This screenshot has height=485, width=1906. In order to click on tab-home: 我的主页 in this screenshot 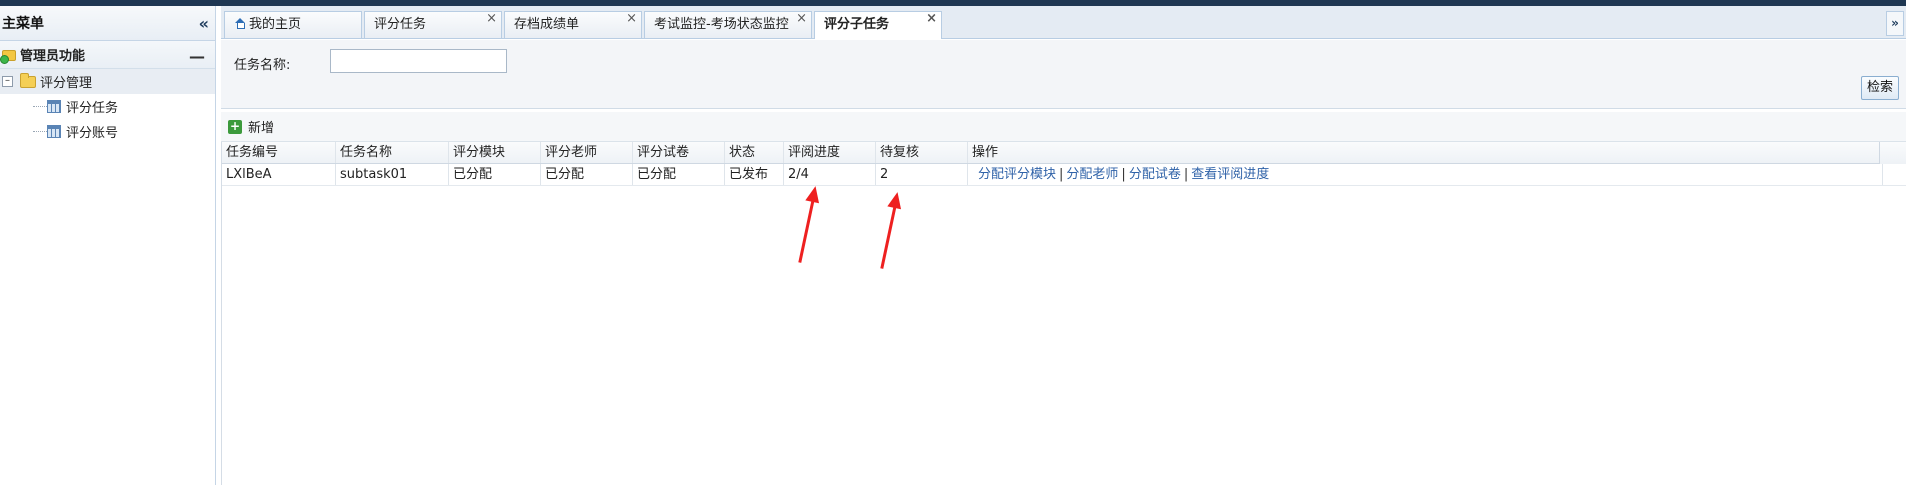, I will do `click(293, 24)`.